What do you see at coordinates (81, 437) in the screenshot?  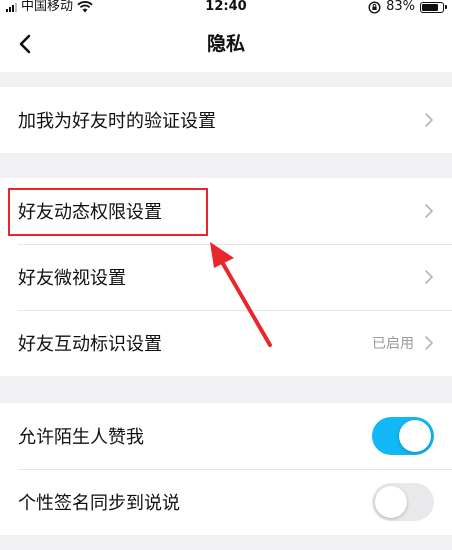 I see `stranger-likes-label: 允许陌生人赞我` at bounding box center [81, 437].